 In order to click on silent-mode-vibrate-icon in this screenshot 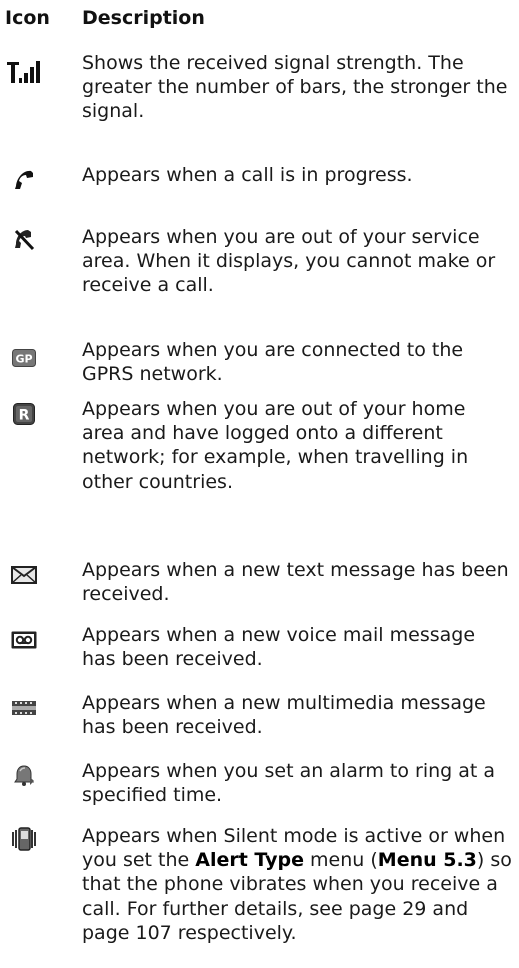, I will do `click(24, 839)`.